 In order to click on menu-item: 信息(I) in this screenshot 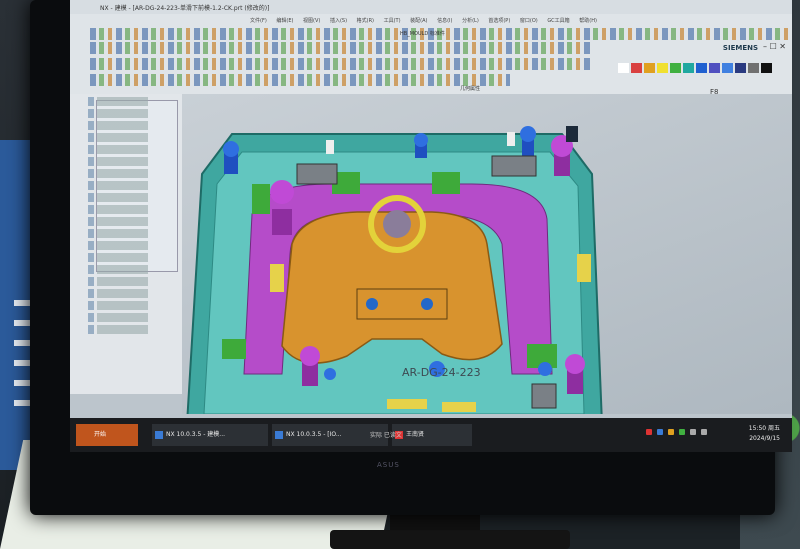, I will do `click(444, 21)`.